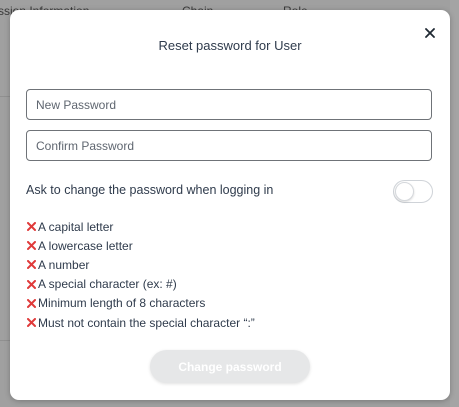 Image resolution: width=459 pixels, height=407 pixels. What do you see at coordinates (404, 191) in the screenshot?
I see `toggle-knob` at bounding box center [404, 191].